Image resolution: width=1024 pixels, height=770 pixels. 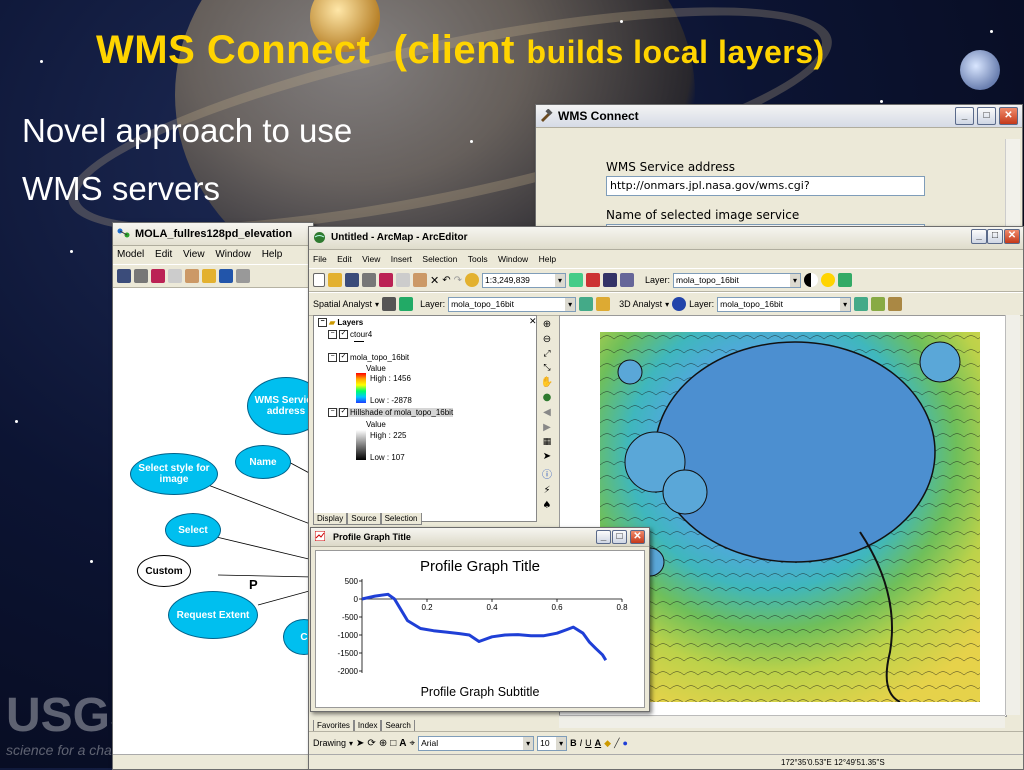 I want to click on close-button: ✕, so click(x=1008, y=116).